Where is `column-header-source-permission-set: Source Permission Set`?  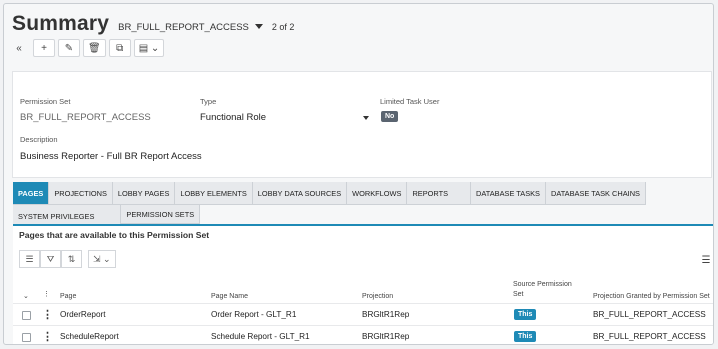 column-header-source-permission-set: Source Permission Set is located at coordinates (548, 290).